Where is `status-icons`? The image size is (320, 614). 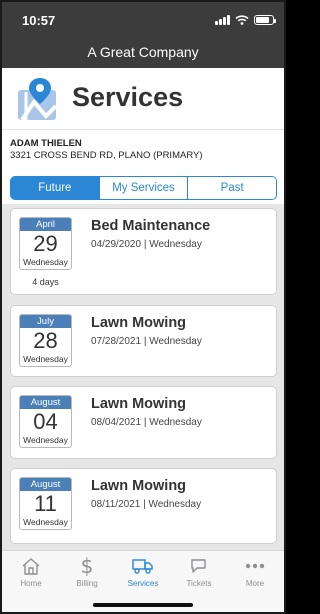 status-icons is located at coordinates (245, 20).